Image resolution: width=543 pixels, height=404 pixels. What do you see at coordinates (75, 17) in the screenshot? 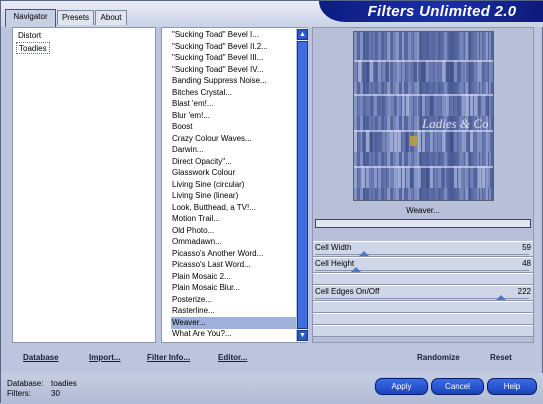
I see `tab-presets: Presets` at bounding box center [75, 17].